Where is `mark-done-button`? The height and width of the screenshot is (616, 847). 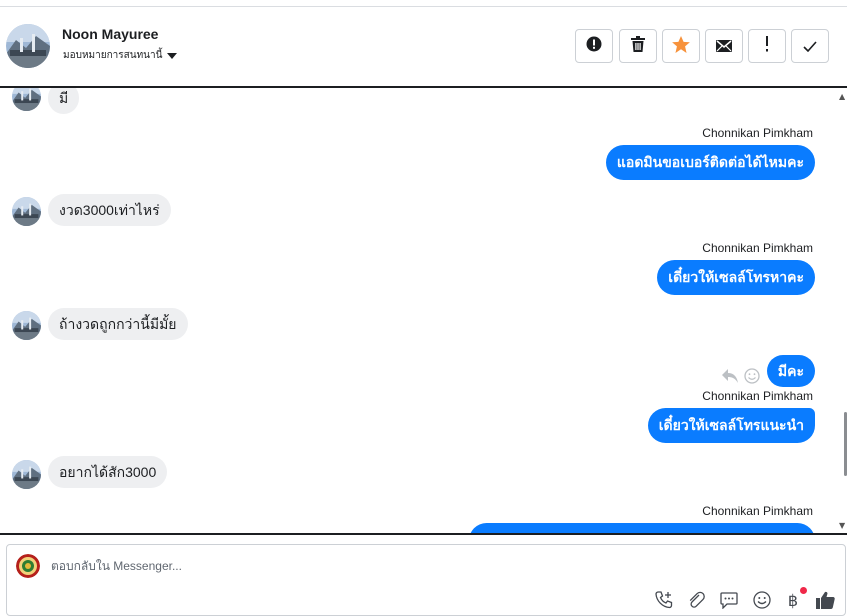
mark-done-button is located at coordinates (810, 46).